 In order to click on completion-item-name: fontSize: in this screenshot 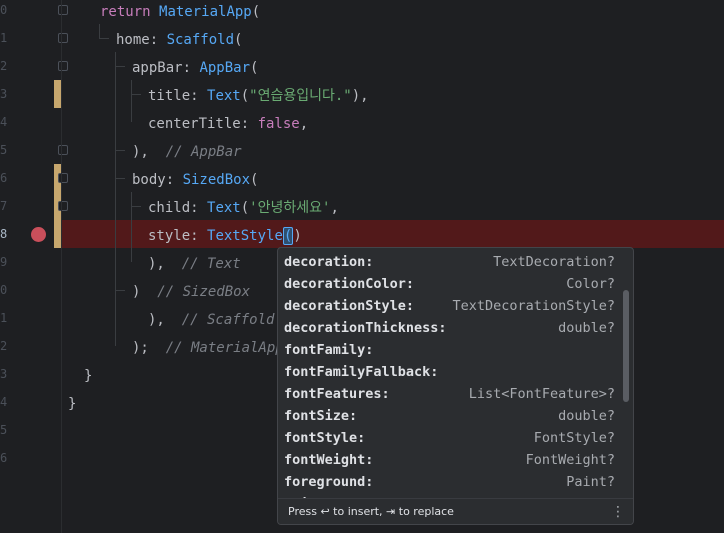, I will do `click(321, 416)`.